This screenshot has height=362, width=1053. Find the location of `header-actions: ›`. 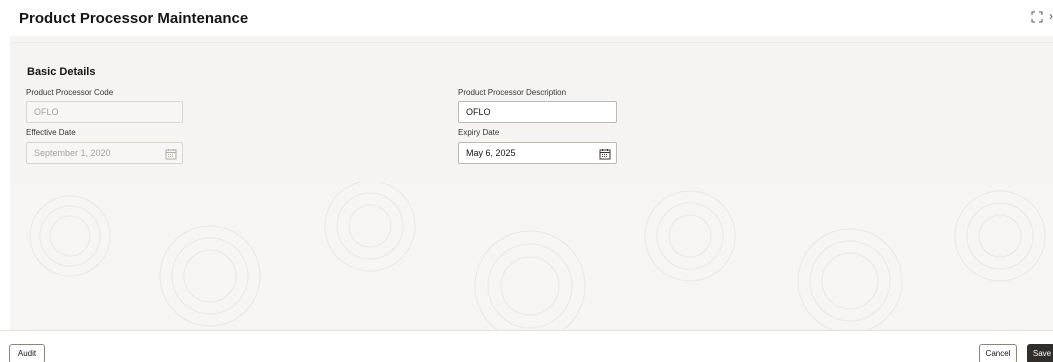

header-actions: › is located at coordinates (1042, 16).